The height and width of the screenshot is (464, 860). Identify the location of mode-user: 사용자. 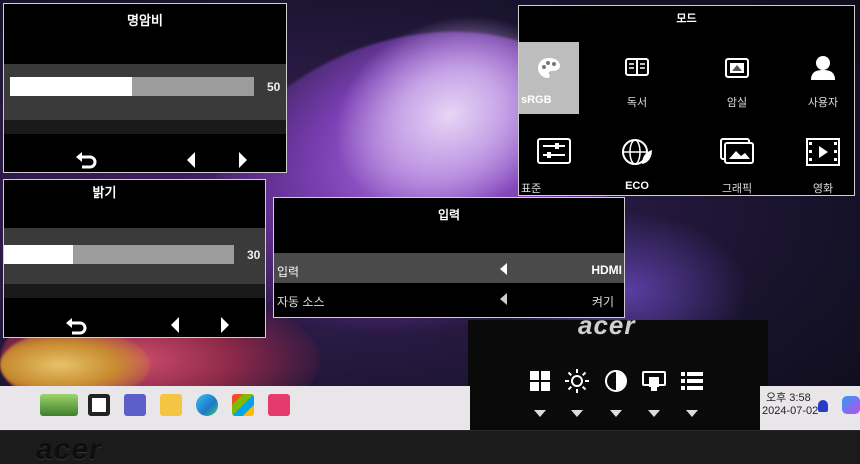
(823, 78).